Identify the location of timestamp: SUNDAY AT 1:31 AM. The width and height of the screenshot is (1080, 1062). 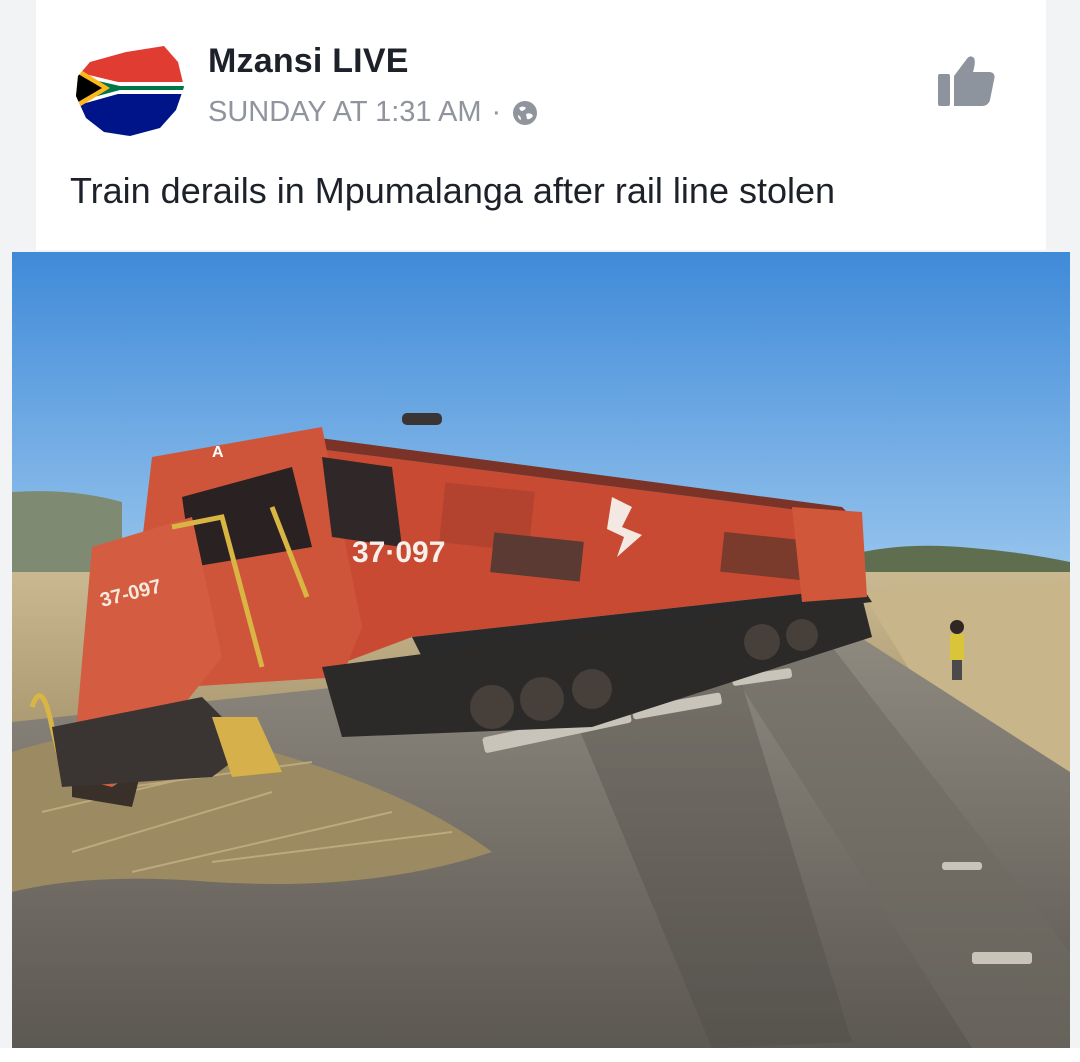
(344, 112).